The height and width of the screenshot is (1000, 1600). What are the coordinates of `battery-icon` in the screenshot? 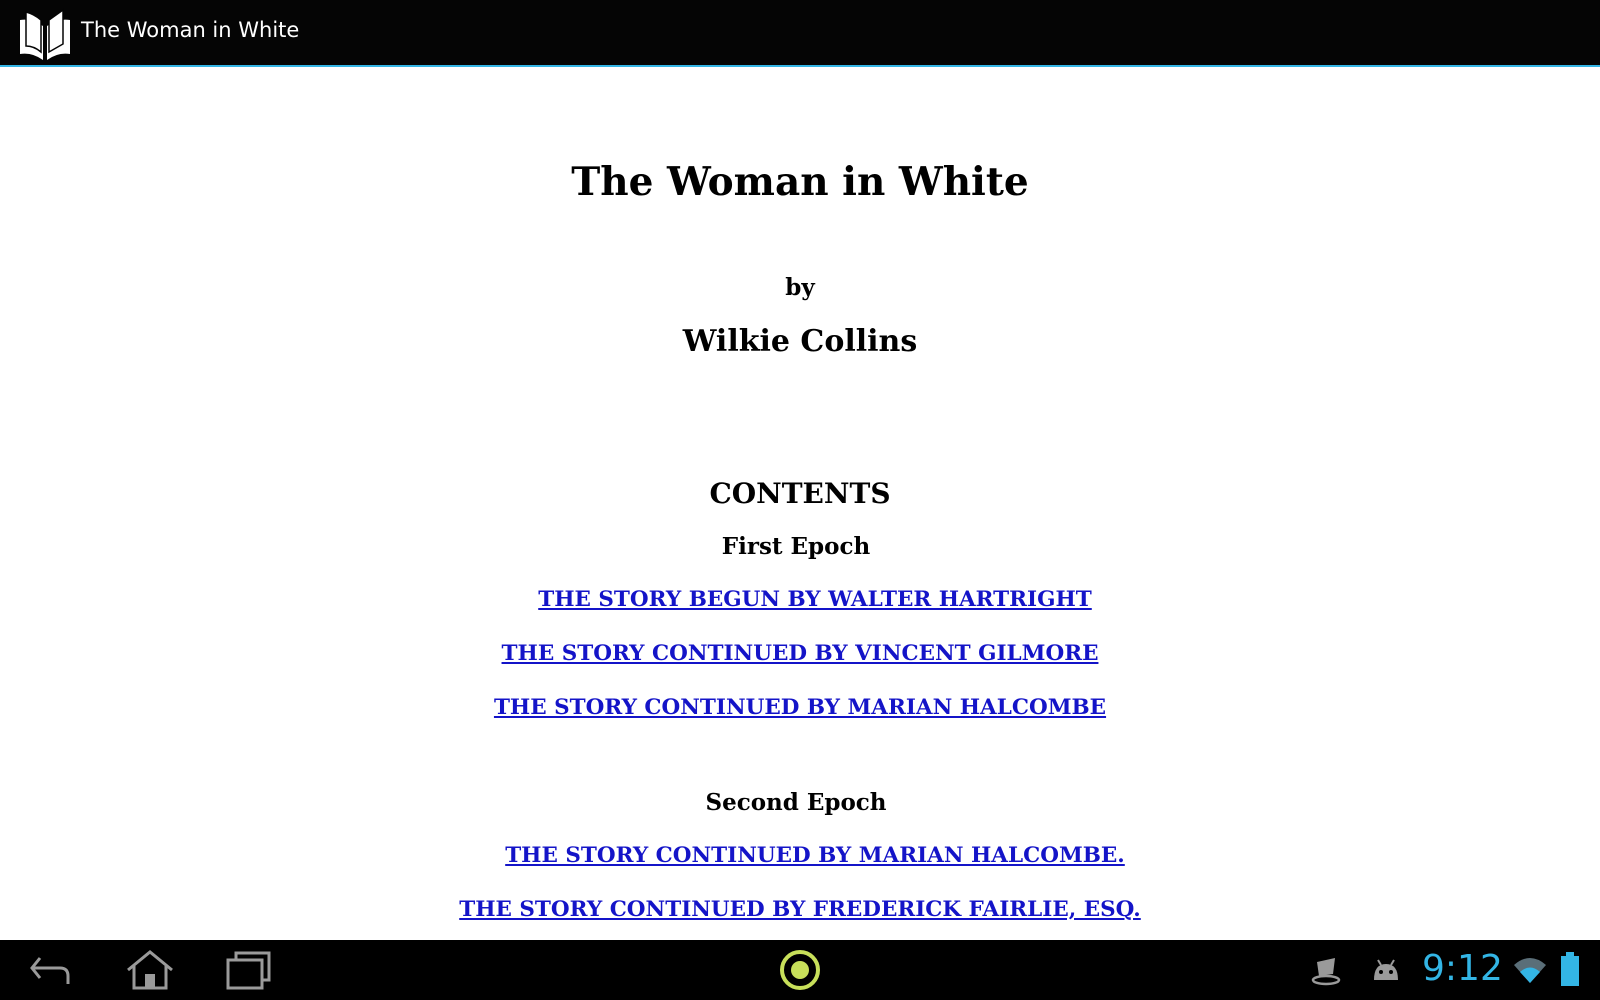 It's located at (1570, 971).